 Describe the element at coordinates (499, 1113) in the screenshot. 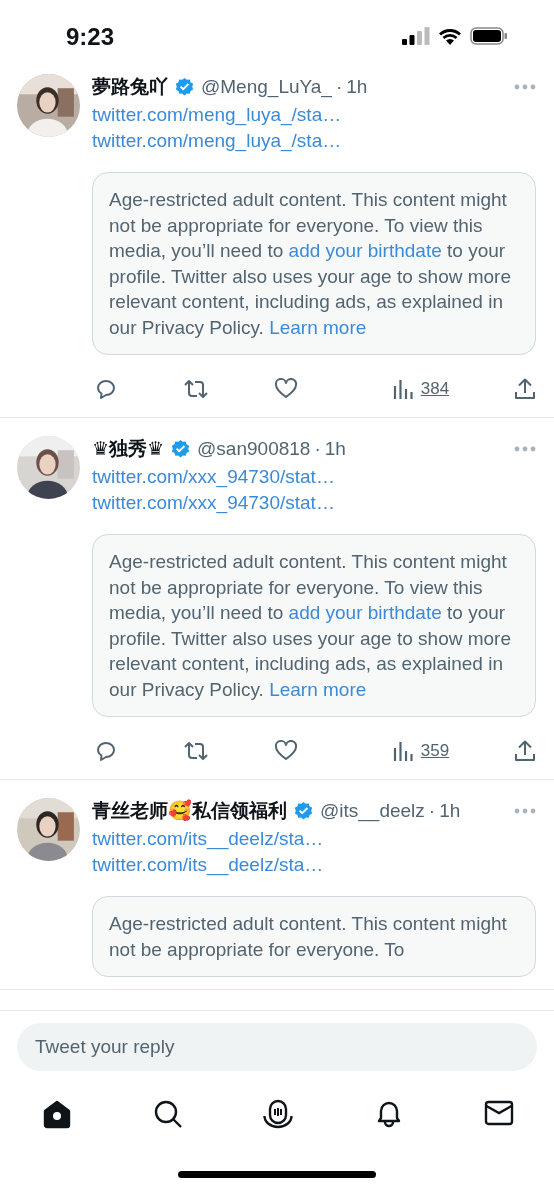

I see `mail-icon` at that location.